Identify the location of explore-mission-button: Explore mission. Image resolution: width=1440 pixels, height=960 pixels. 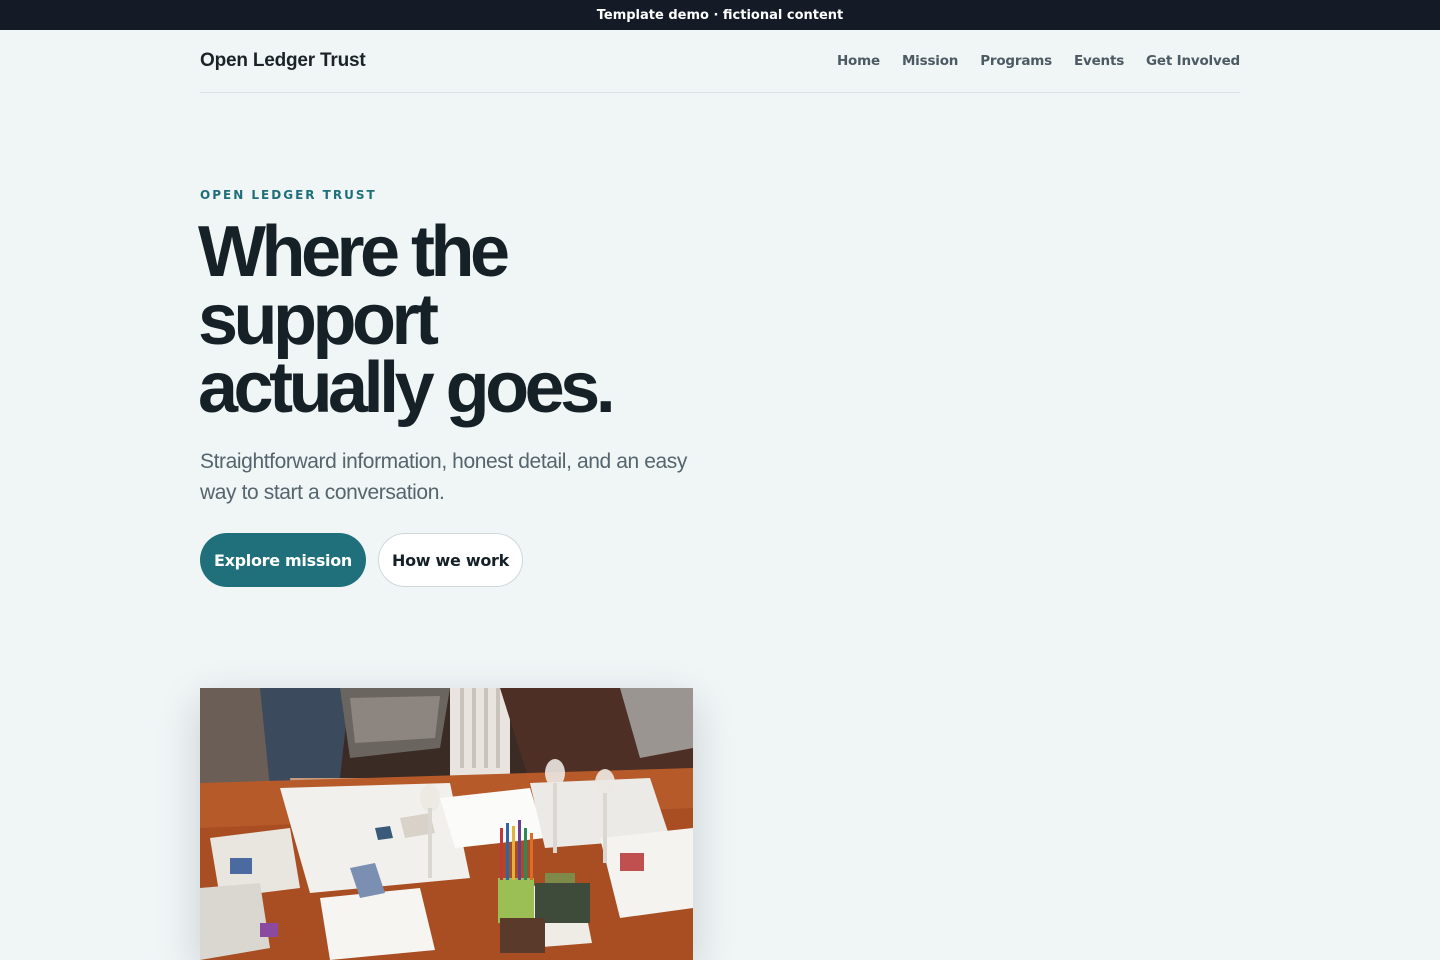
(283, 560).